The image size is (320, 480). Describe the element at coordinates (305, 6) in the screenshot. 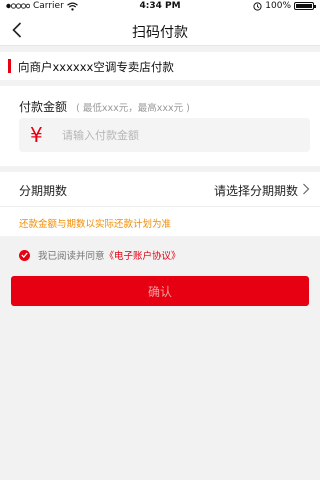

I see `battery-icon` at that location.